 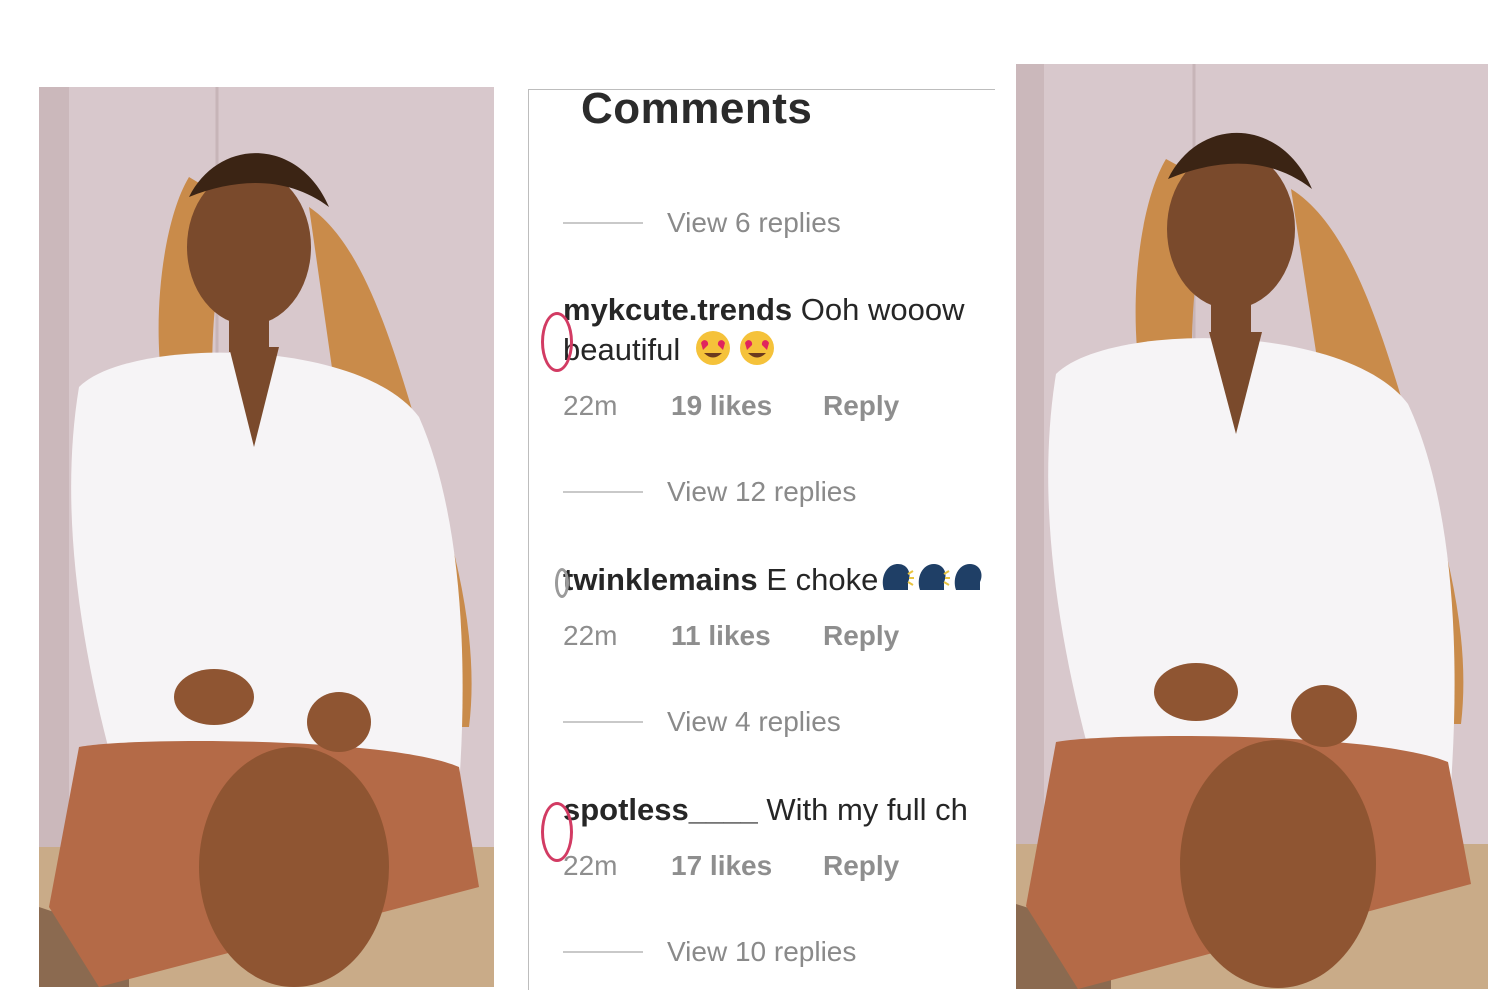 What do you see at coordinates (660, 579) in the screenshot?
I see `comment-username: twinklemains` at bounding box center [660, 579].